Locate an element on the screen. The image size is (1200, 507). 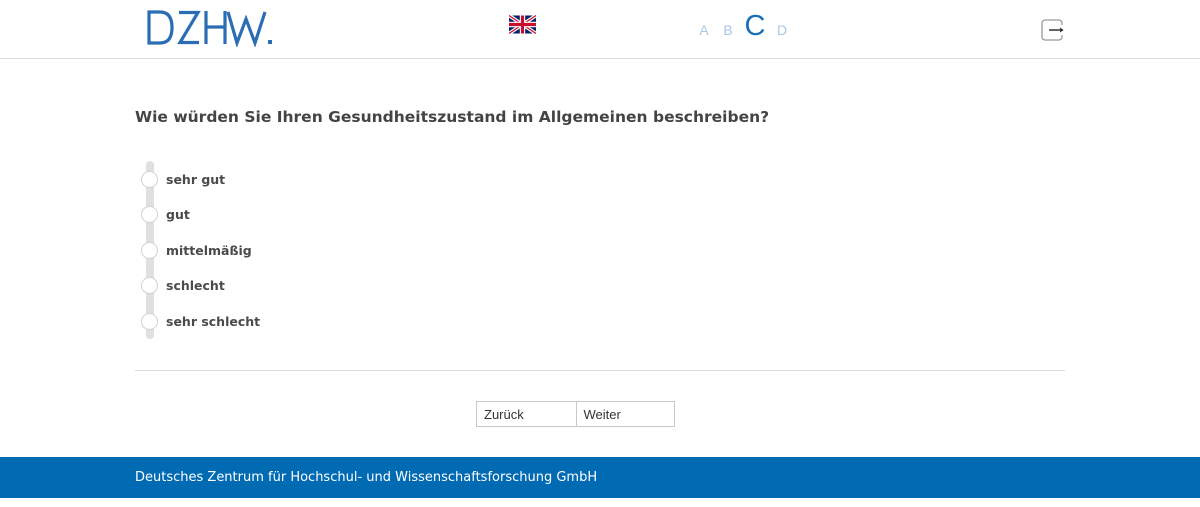
version-b: B is located at coordinates (728, 30).